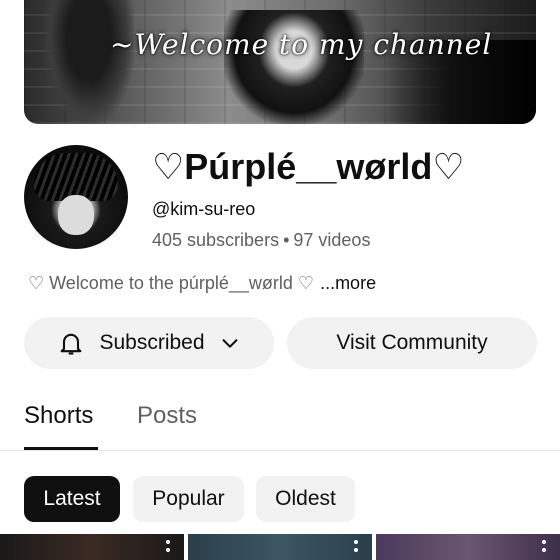 This screenshot has height=560, width=560. What do you see at coordinates (204, 209) in the screenshot?
I see `channel-handle: @kim-su-reo` at bounding box center [204, 209].